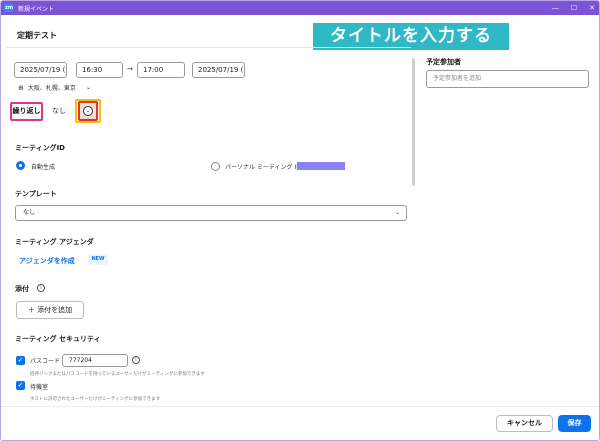 The image size is (600, 441). What do you see at coordinates (218, 70) in the screenshot?
I see `end-date-field: 2025/07/19 (±` at bounding box center [218, 70].